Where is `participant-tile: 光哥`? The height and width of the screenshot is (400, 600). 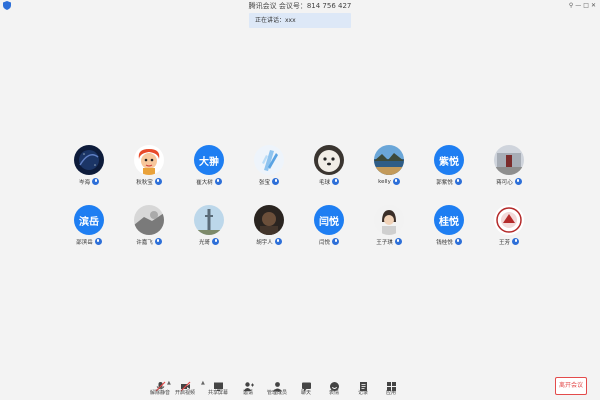 participant-tile: 光哥 is located at coordinates (209, 227).